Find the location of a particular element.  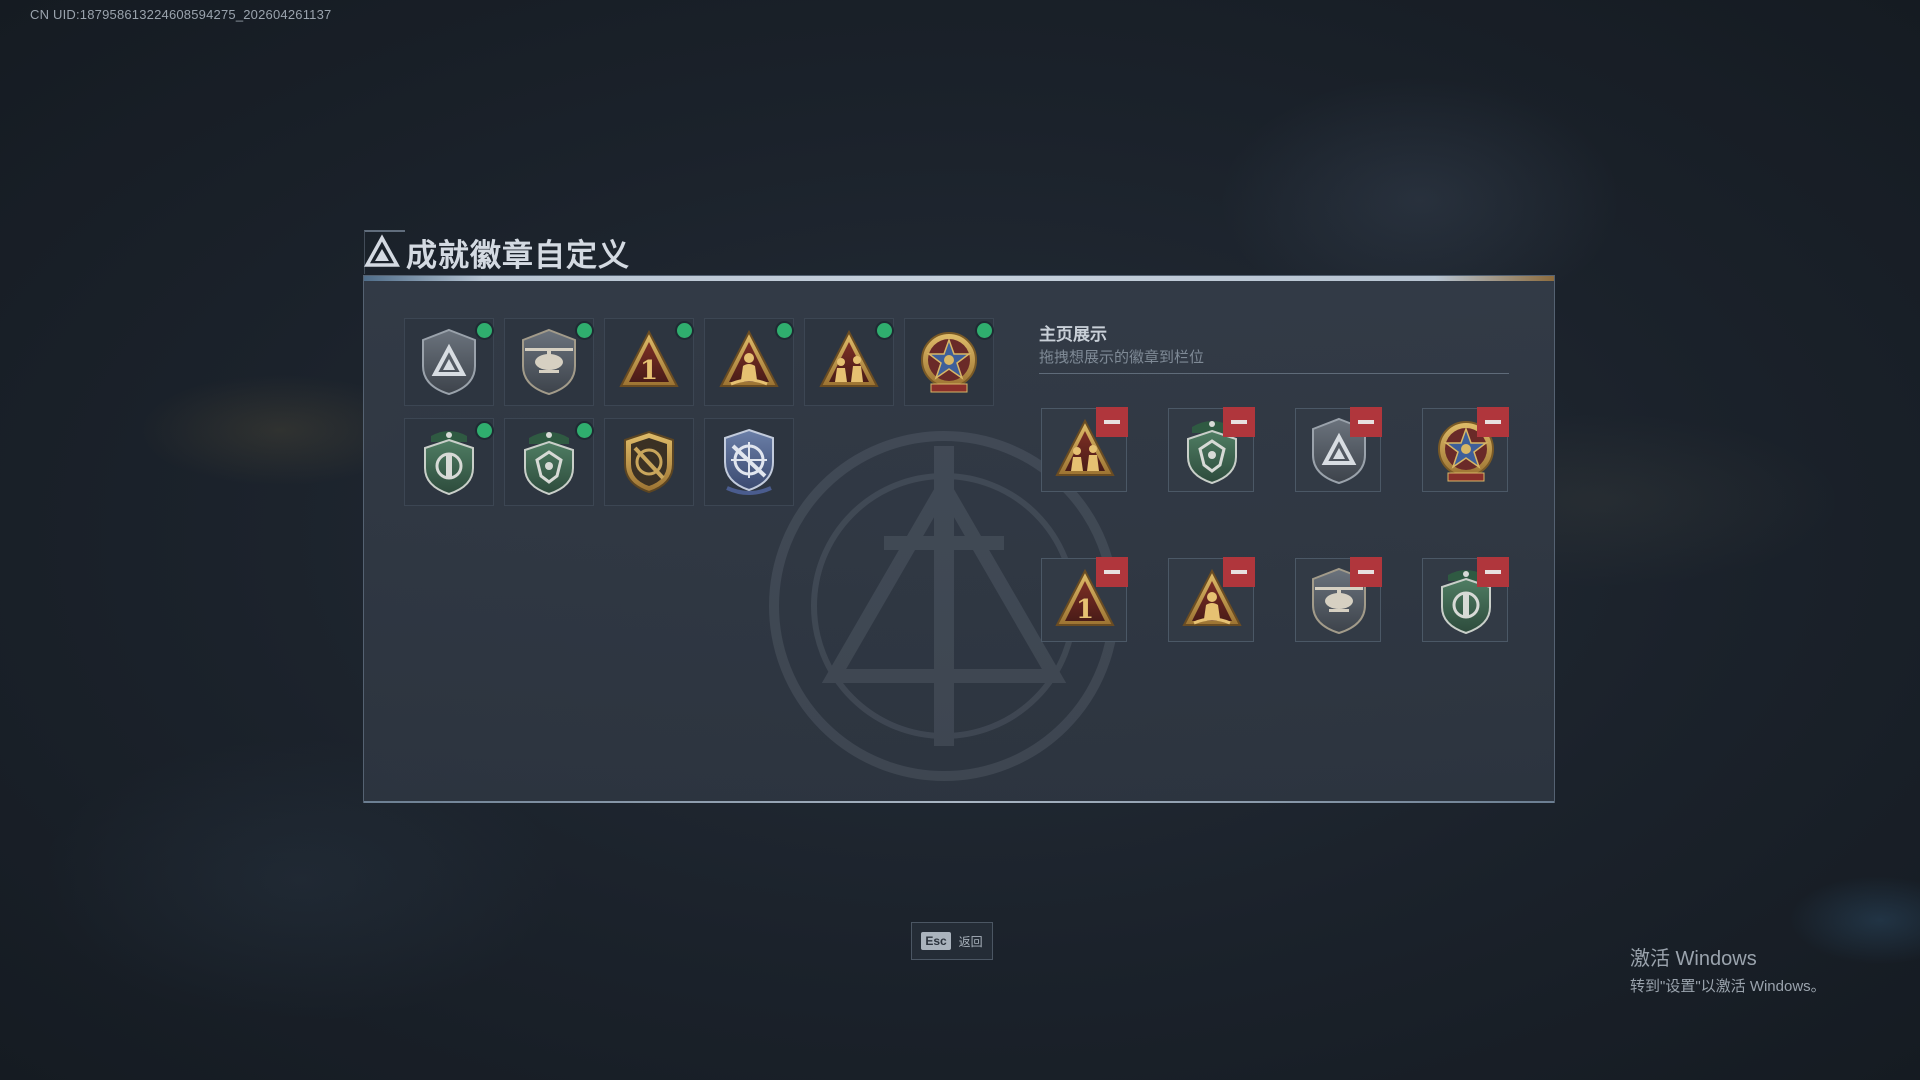

shield-triangle-badge-icon is located at coordinates (449, 362).